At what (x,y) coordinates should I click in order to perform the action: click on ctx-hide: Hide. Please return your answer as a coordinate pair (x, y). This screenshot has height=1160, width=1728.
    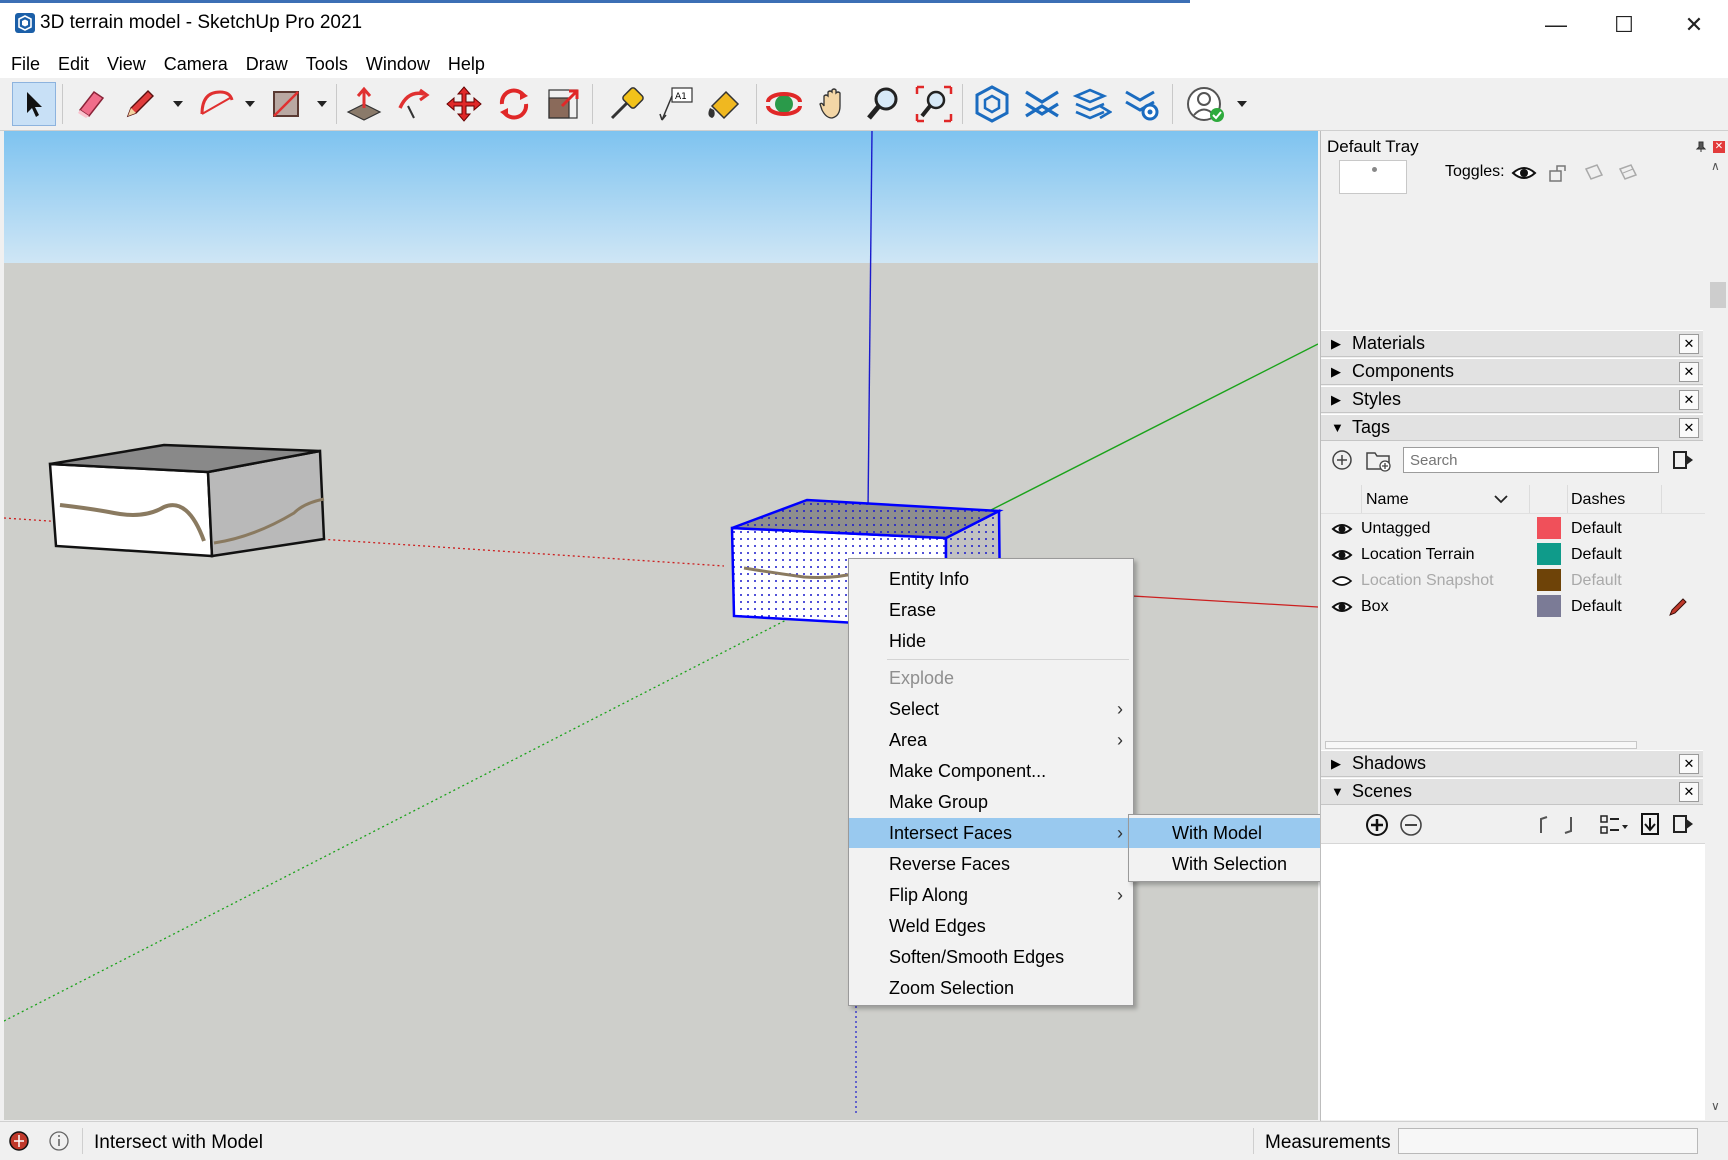
    Looking at the image, I should click on (991, 641).